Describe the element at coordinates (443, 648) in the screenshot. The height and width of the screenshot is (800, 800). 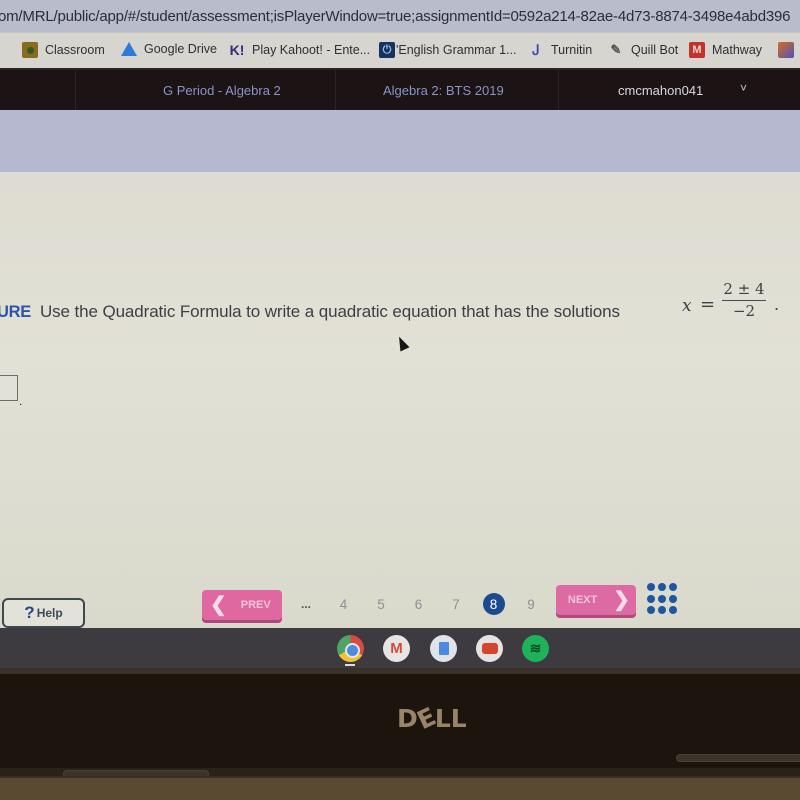
I see `google-docs-icon` at that location.